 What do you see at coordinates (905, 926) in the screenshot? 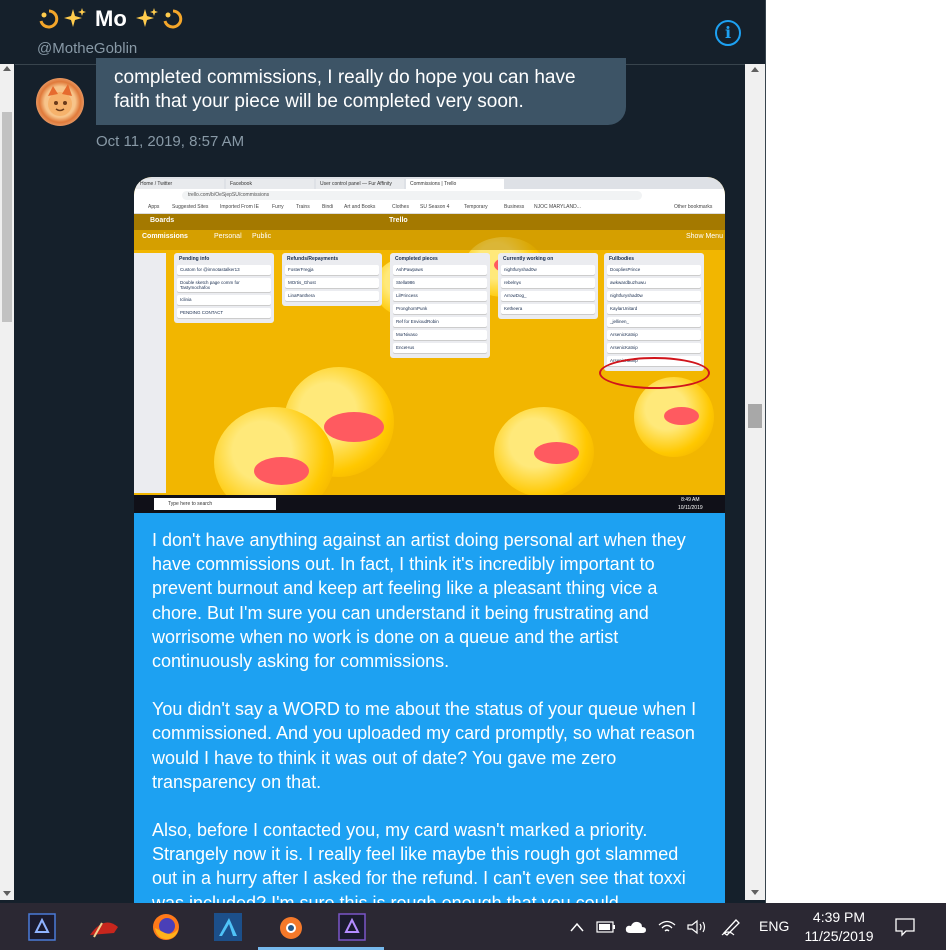
I see `notification-center-icon` at bounding box center [905, 926].